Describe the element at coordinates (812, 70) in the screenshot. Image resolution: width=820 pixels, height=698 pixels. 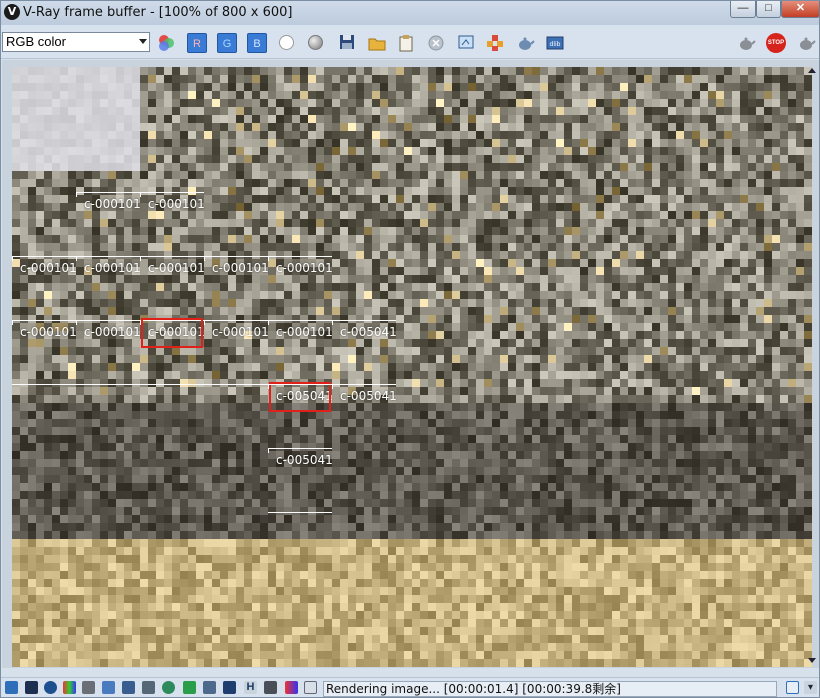
I see `scroll-up-icon` at that location.